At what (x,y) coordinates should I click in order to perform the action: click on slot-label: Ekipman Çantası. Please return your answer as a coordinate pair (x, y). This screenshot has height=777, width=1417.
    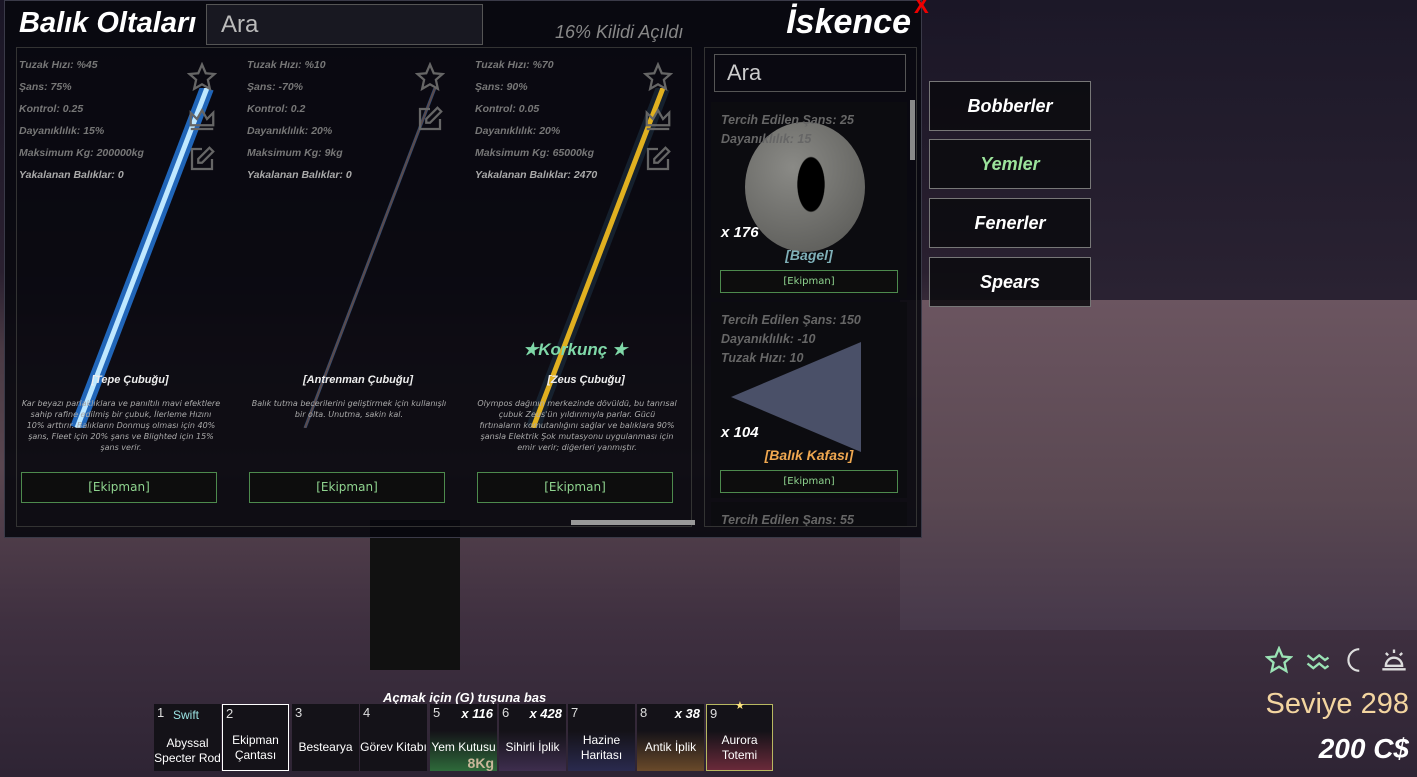
    Looking at the image, I should click on (255, 747).